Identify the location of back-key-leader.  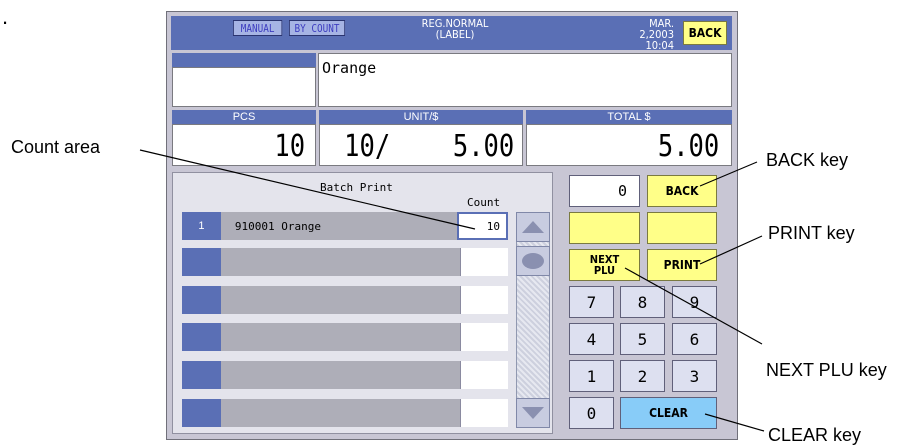
(728, 174).